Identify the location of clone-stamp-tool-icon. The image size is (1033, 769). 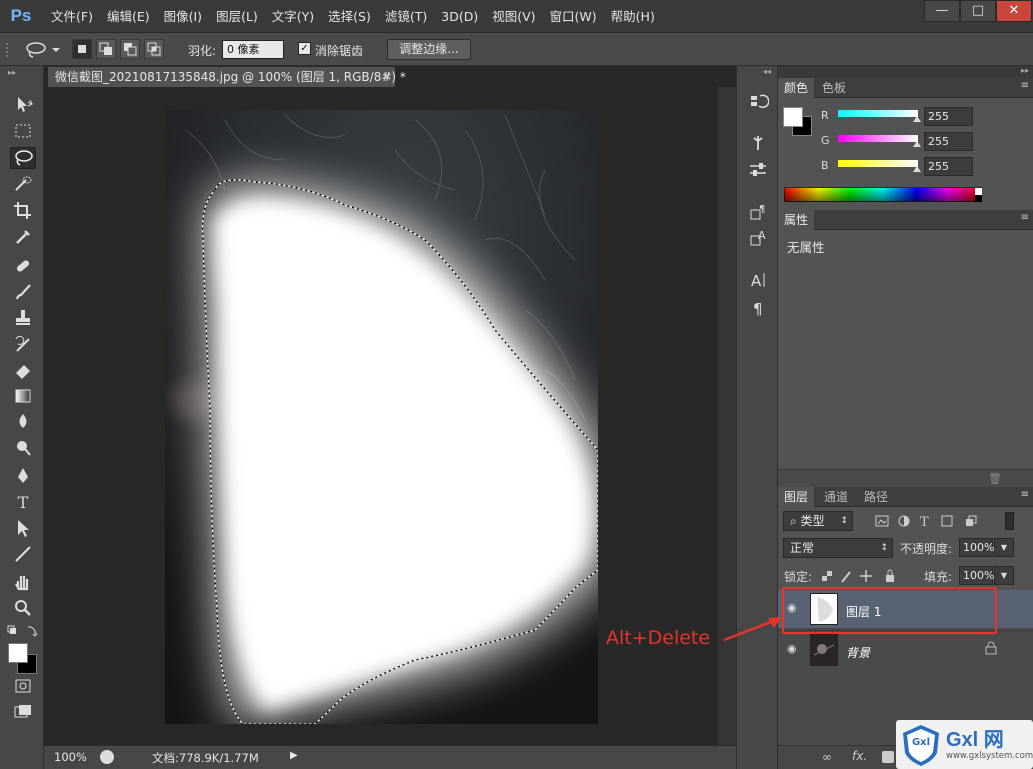
(23, 319).